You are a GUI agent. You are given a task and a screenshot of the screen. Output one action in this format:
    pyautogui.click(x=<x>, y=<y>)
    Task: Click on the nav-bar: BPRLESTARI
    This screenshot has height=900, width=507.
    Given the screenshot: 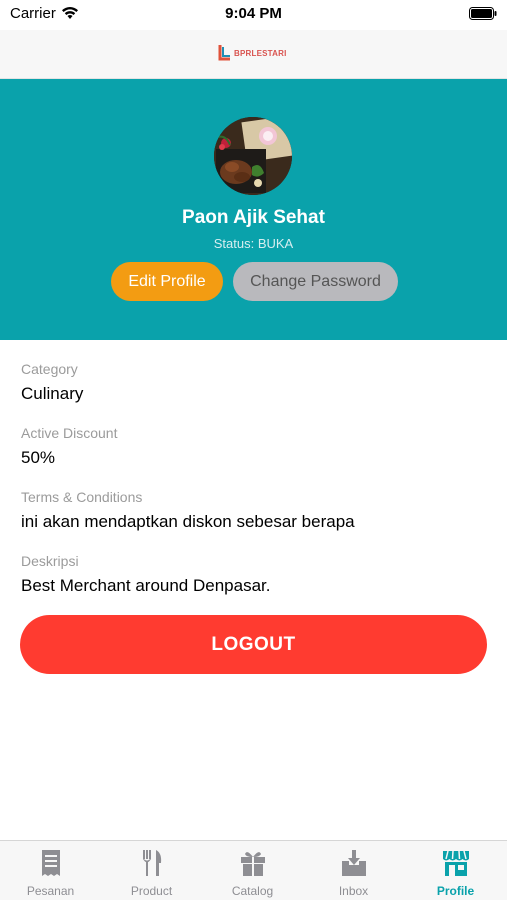 What is the action you would take?
    pyautogui.click(x=253, y=54)
    